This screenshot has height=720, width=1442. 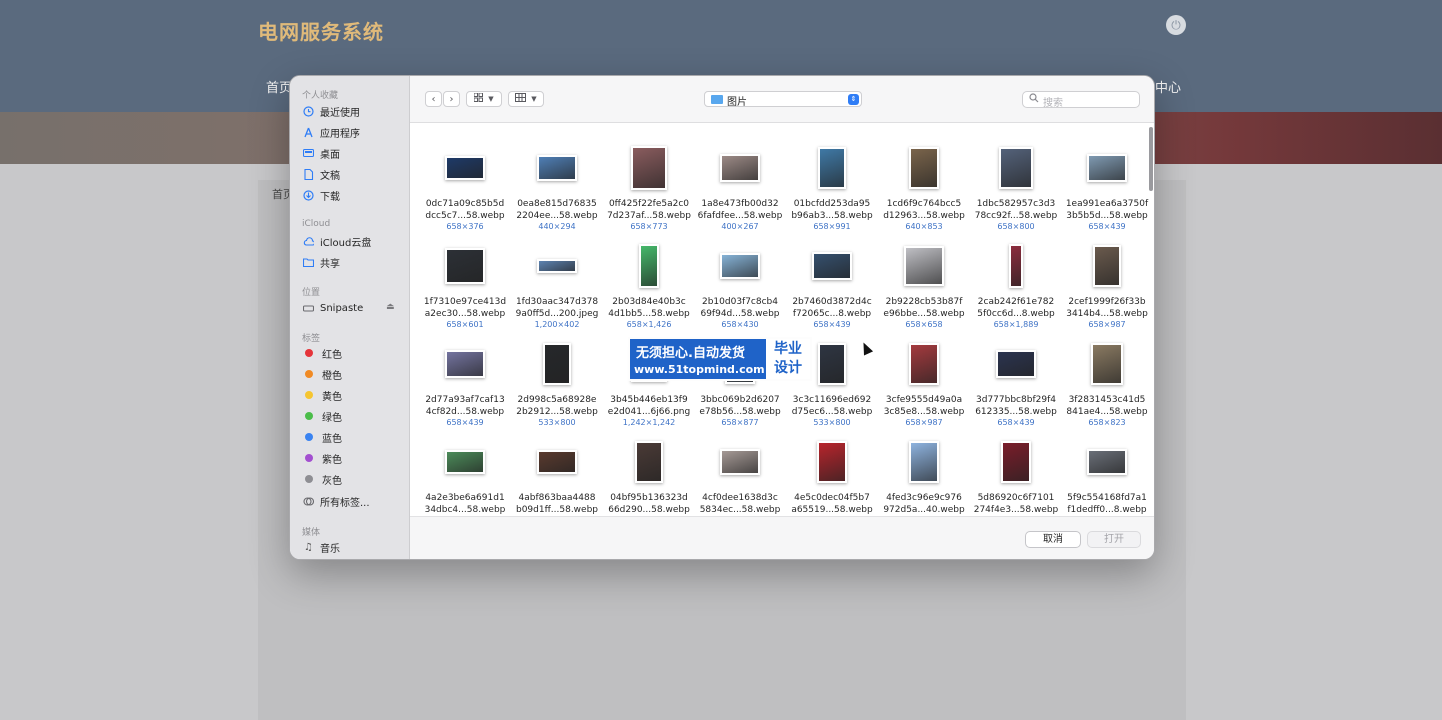 What do you see at coordinates (330, 176) in the screenshot?
I see `sidebar-item-label: 文稿` at bounding box center [330, 176].